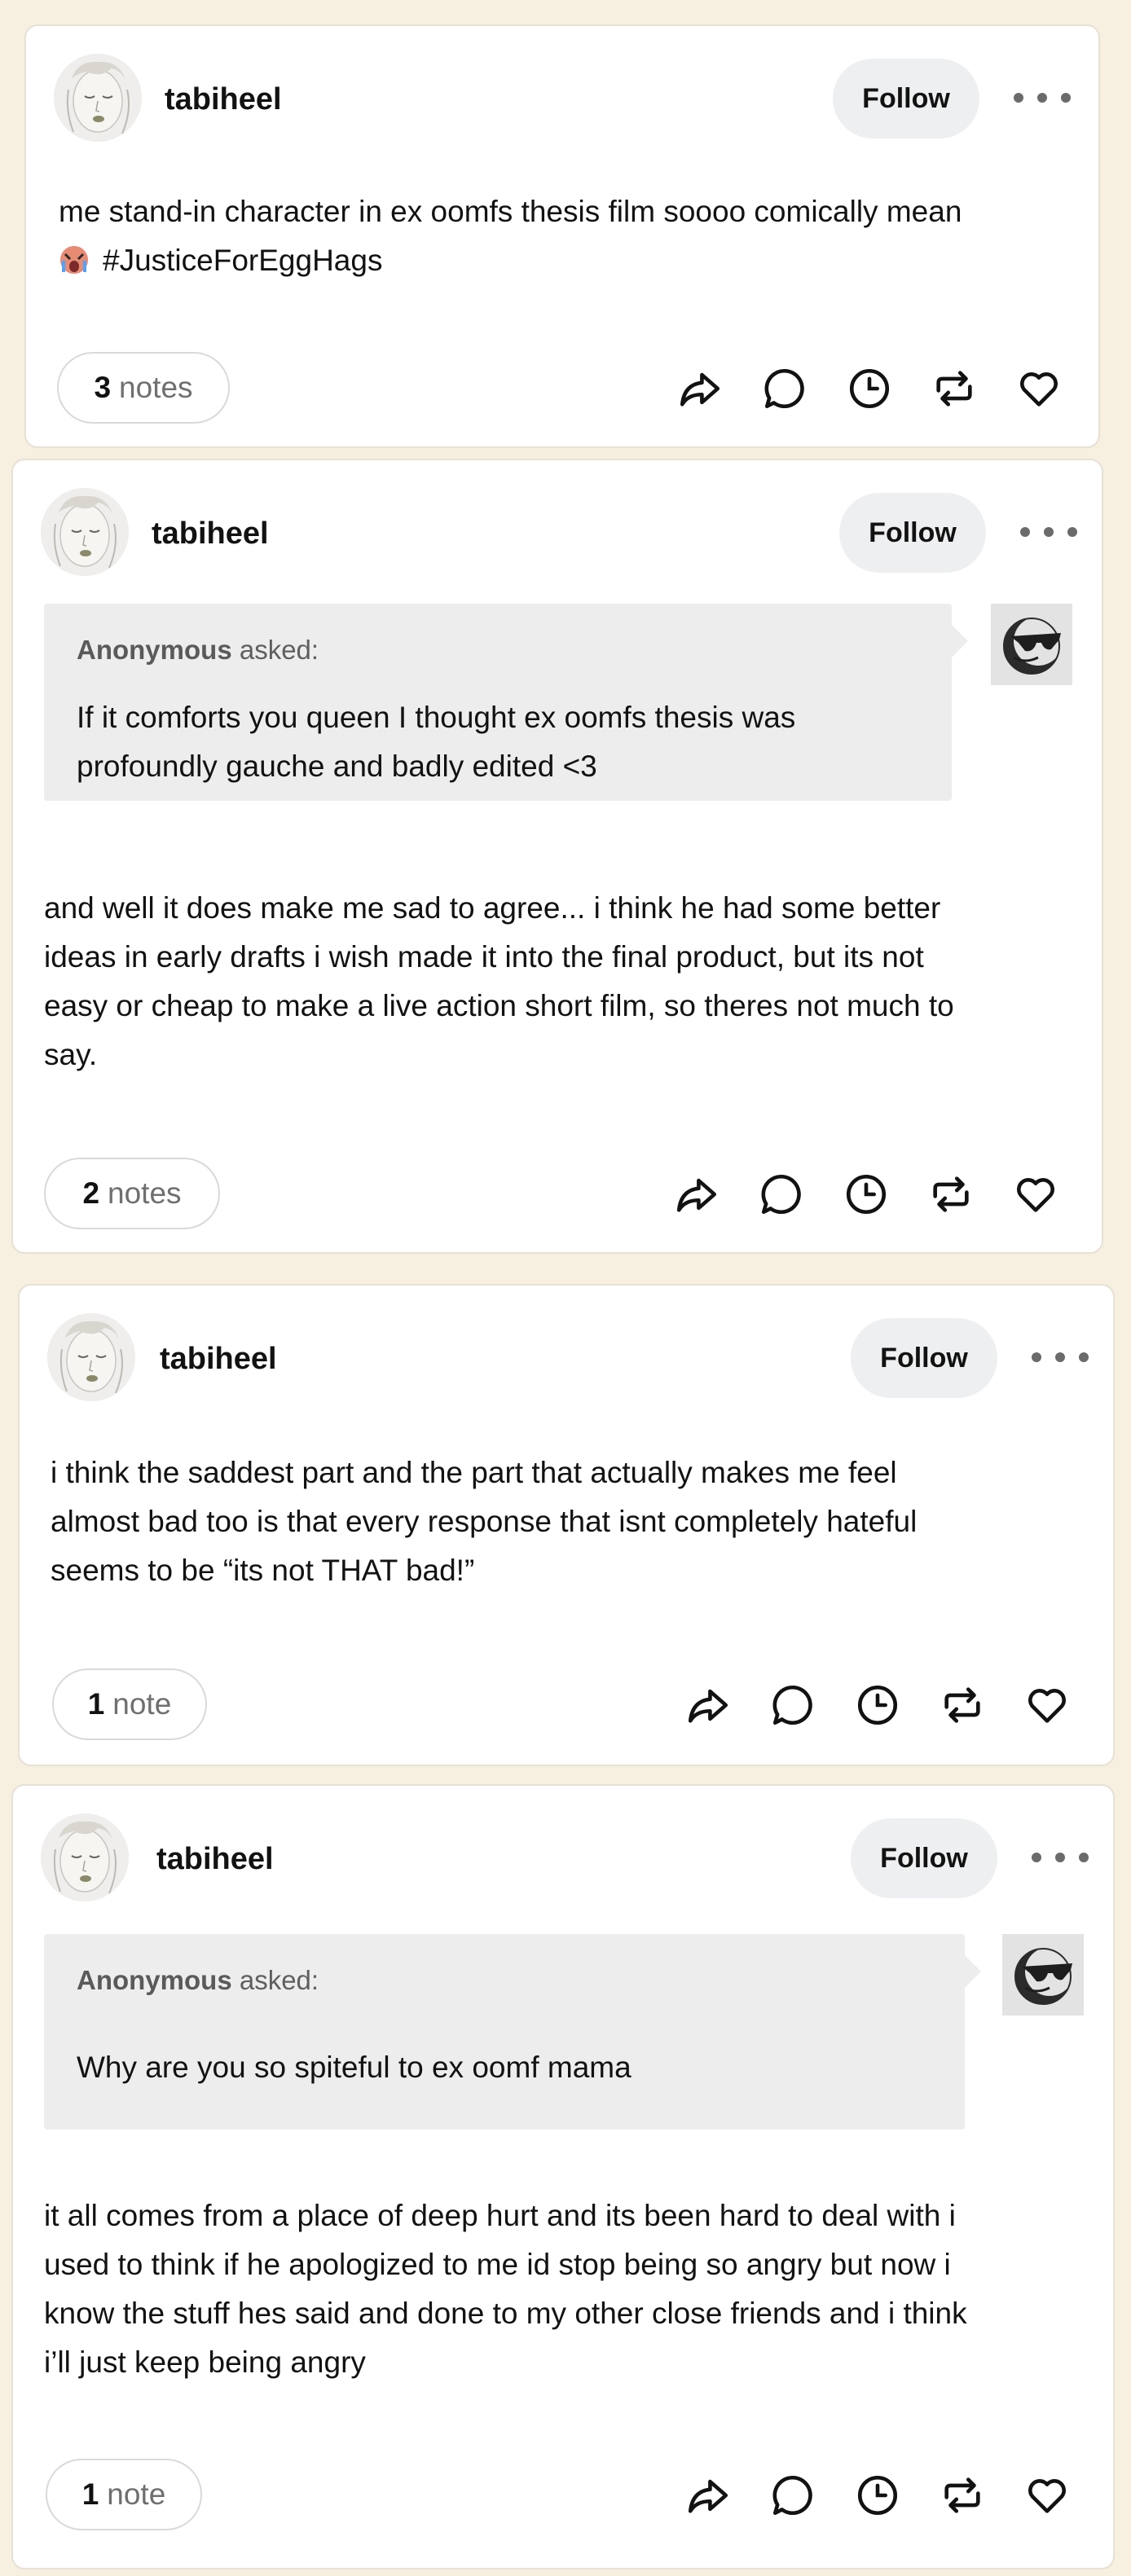  I want to click on post-body-line: i’ll just keep being angry, so click(205, 2362).